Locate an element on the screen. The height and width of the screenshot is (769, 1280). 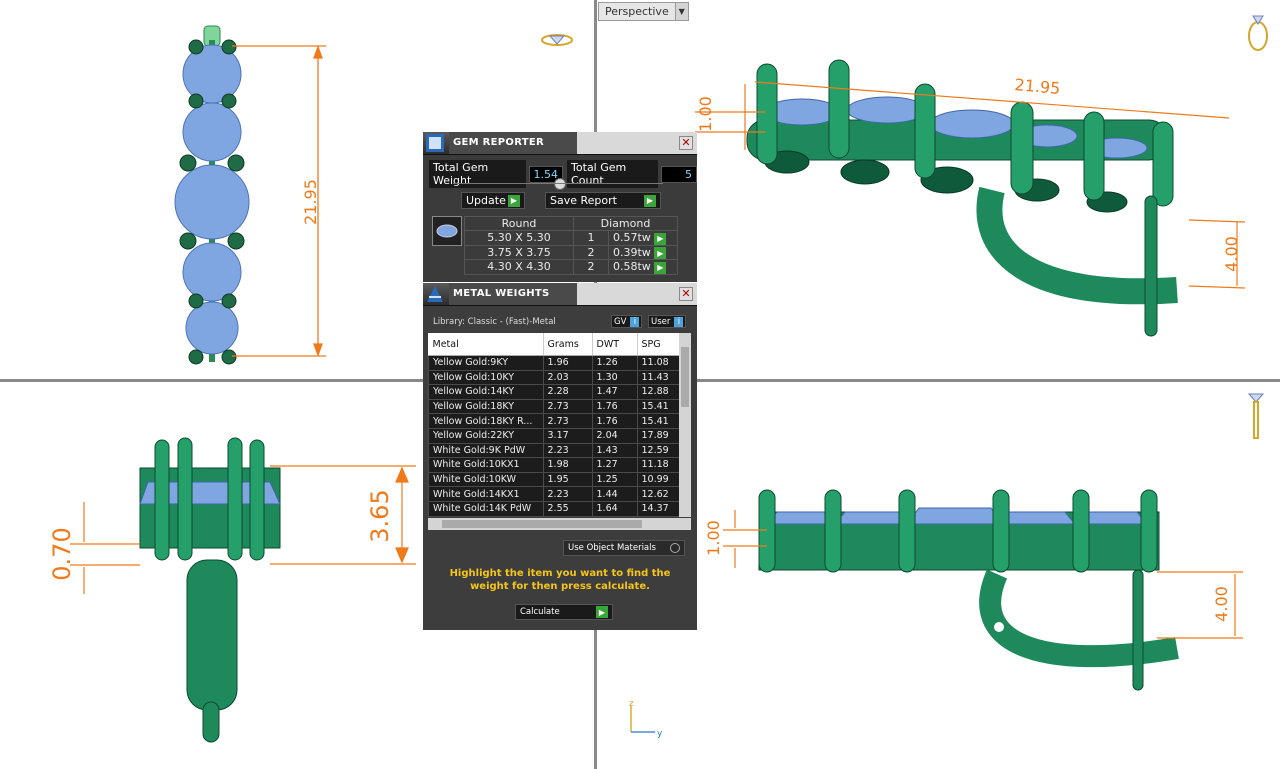
vertical-scrollbar is located at coordinates (685, 425).